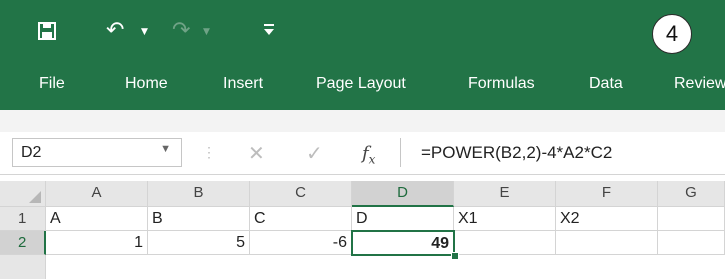 The height and width of the screenshot is (279, 725). Describe the element at coordinates (256, 153) in the screenshot. I see `cancel-icon: ✕` at that location.